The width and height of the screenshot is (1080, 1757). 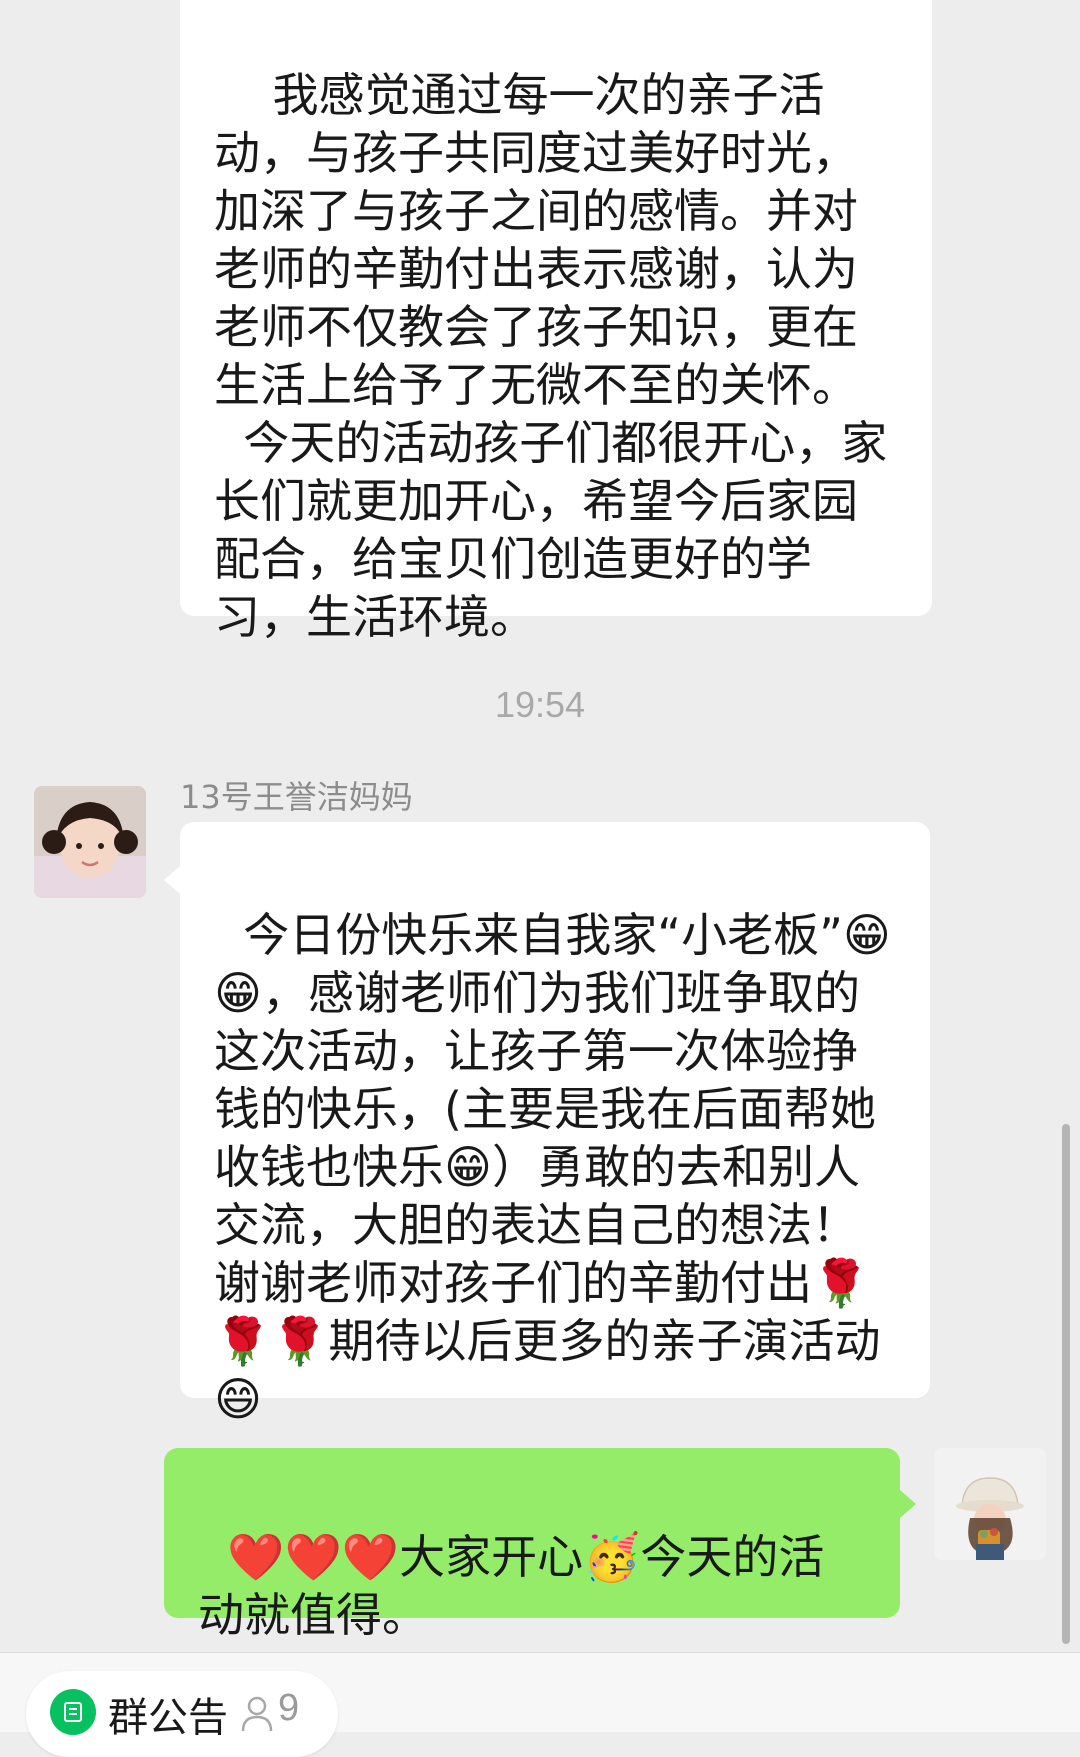 I want to click on sent-message-text: ❤️❤️❤️大家开心🥳今天的活动就值得。, so click(x=511, y=1586).